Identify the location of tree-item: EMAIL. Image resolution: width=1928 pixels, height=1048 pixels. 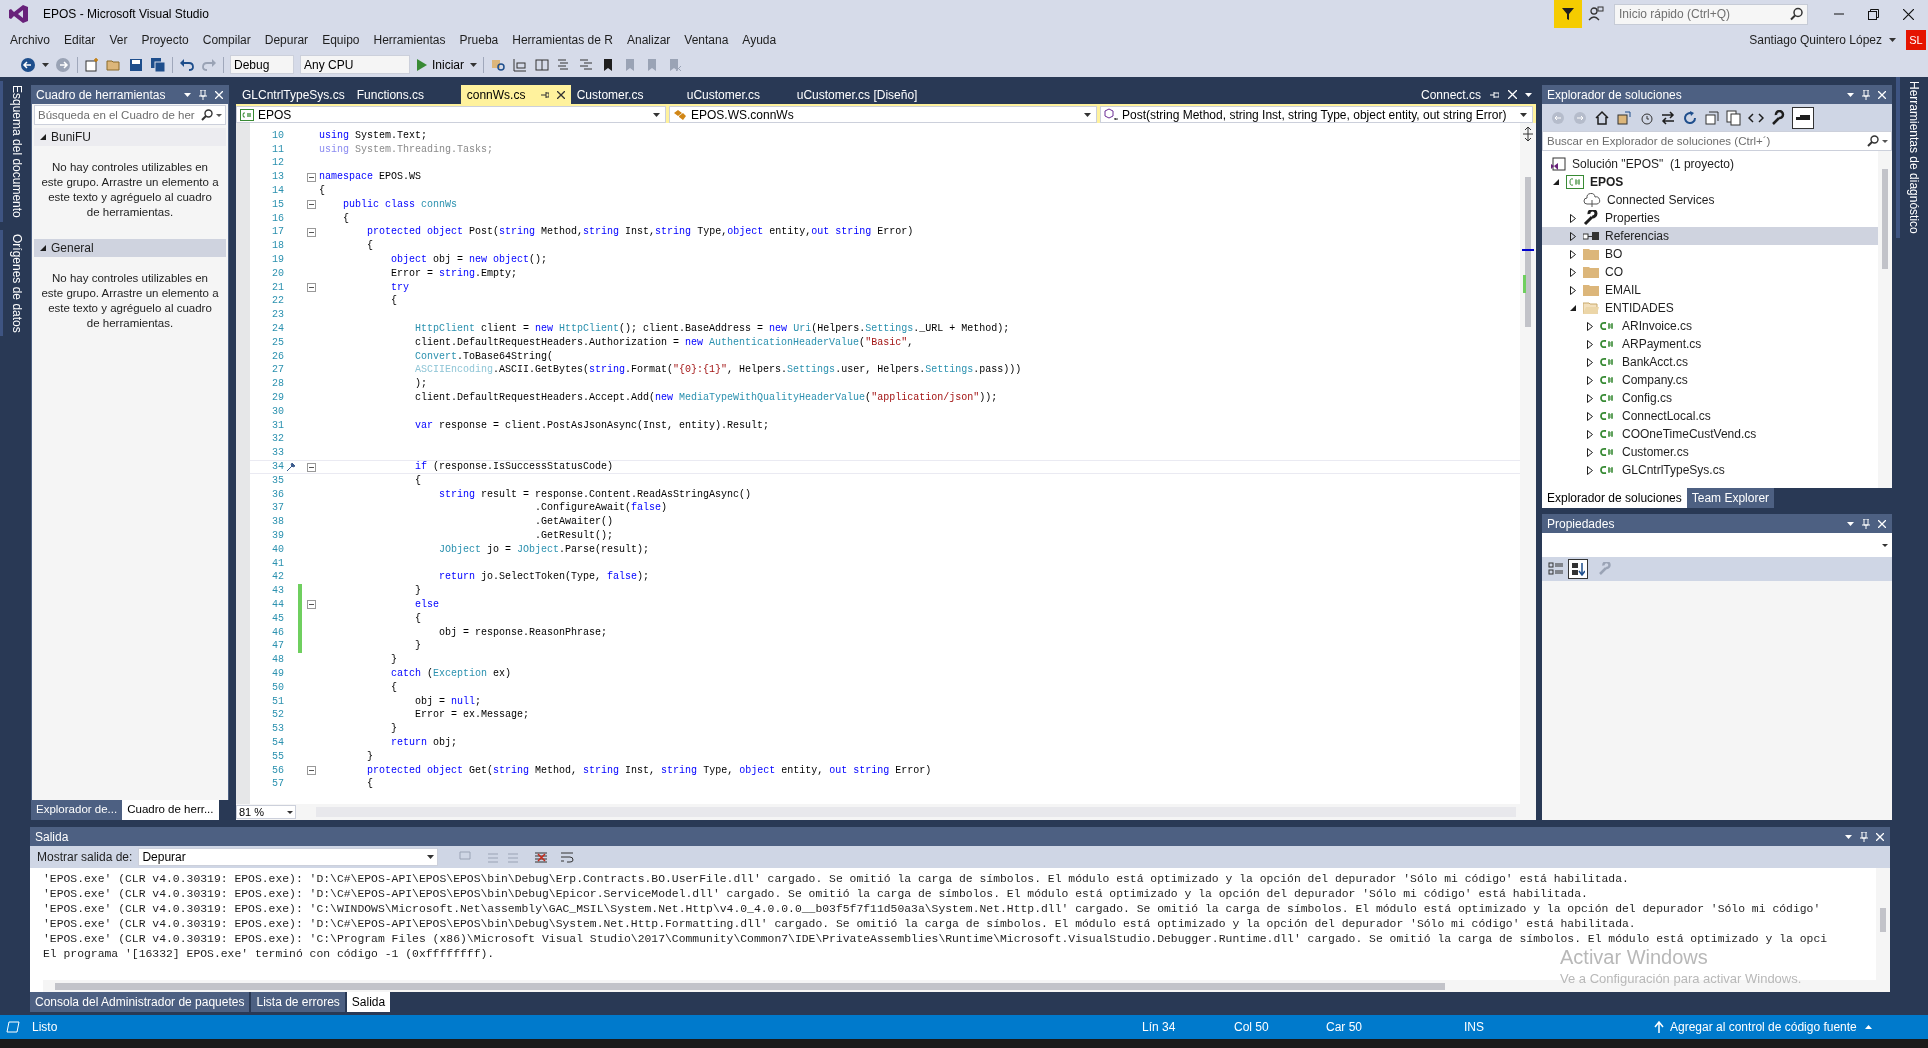
(1710, 290).